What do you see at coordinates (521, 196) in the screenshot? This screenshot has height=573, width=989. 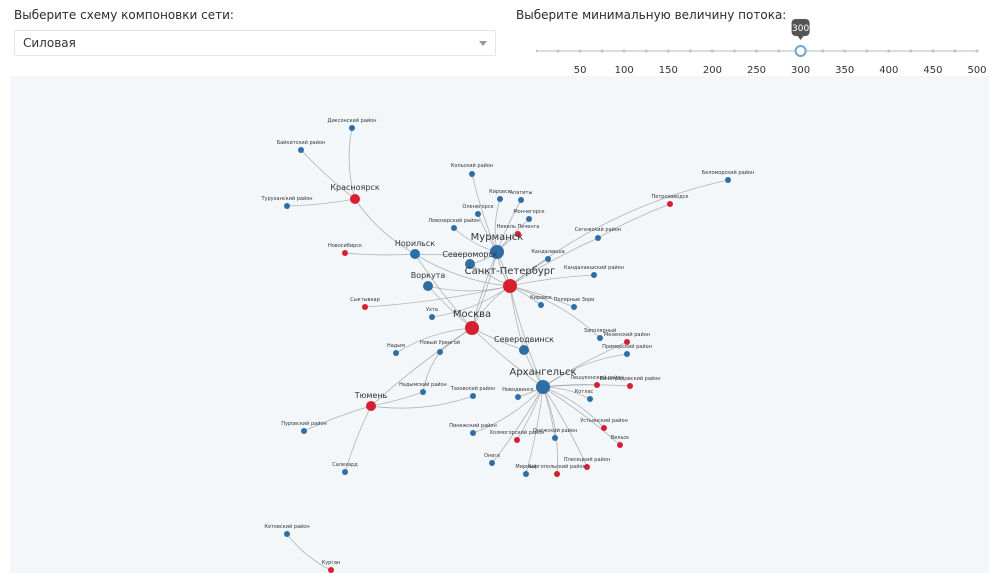 I see `graph-node-apatity: Апатиты` at bounding box center [521, 196].